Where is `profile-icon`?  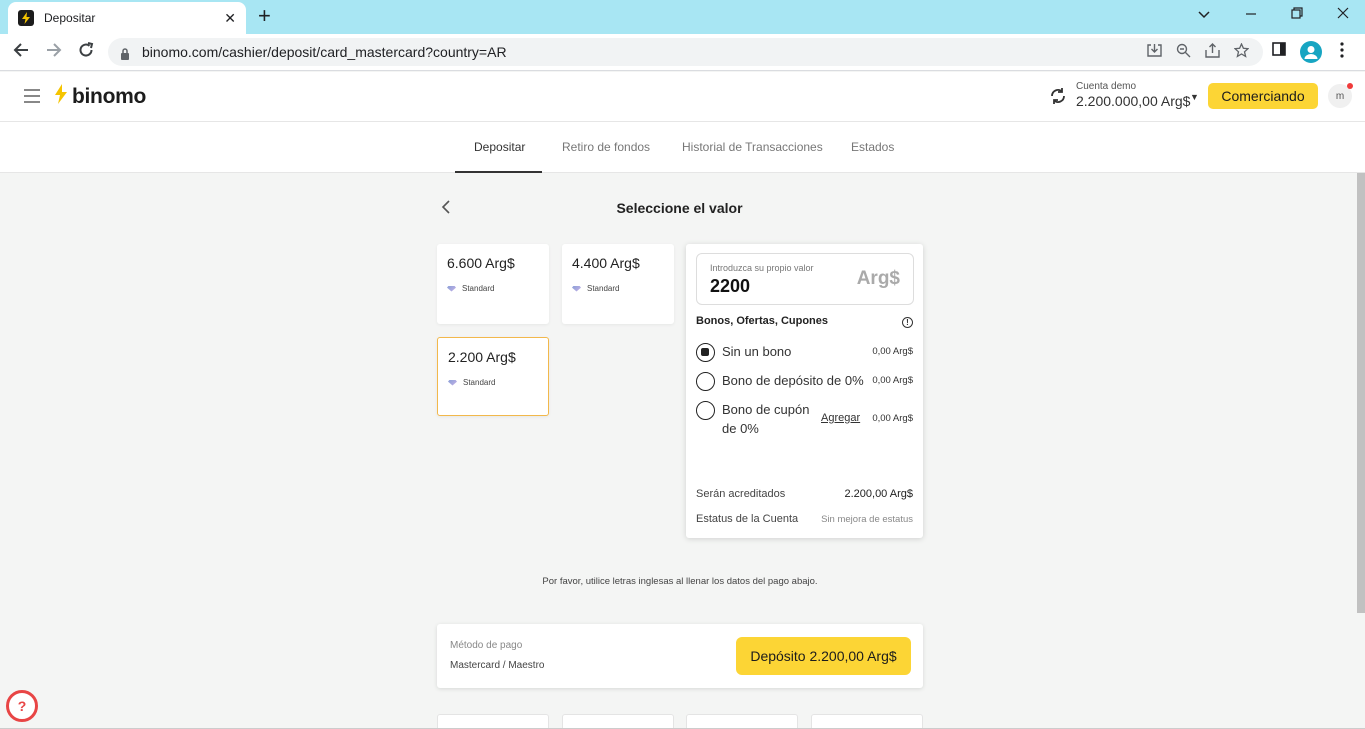 profile-icon is located at coordinates (1311, 52).